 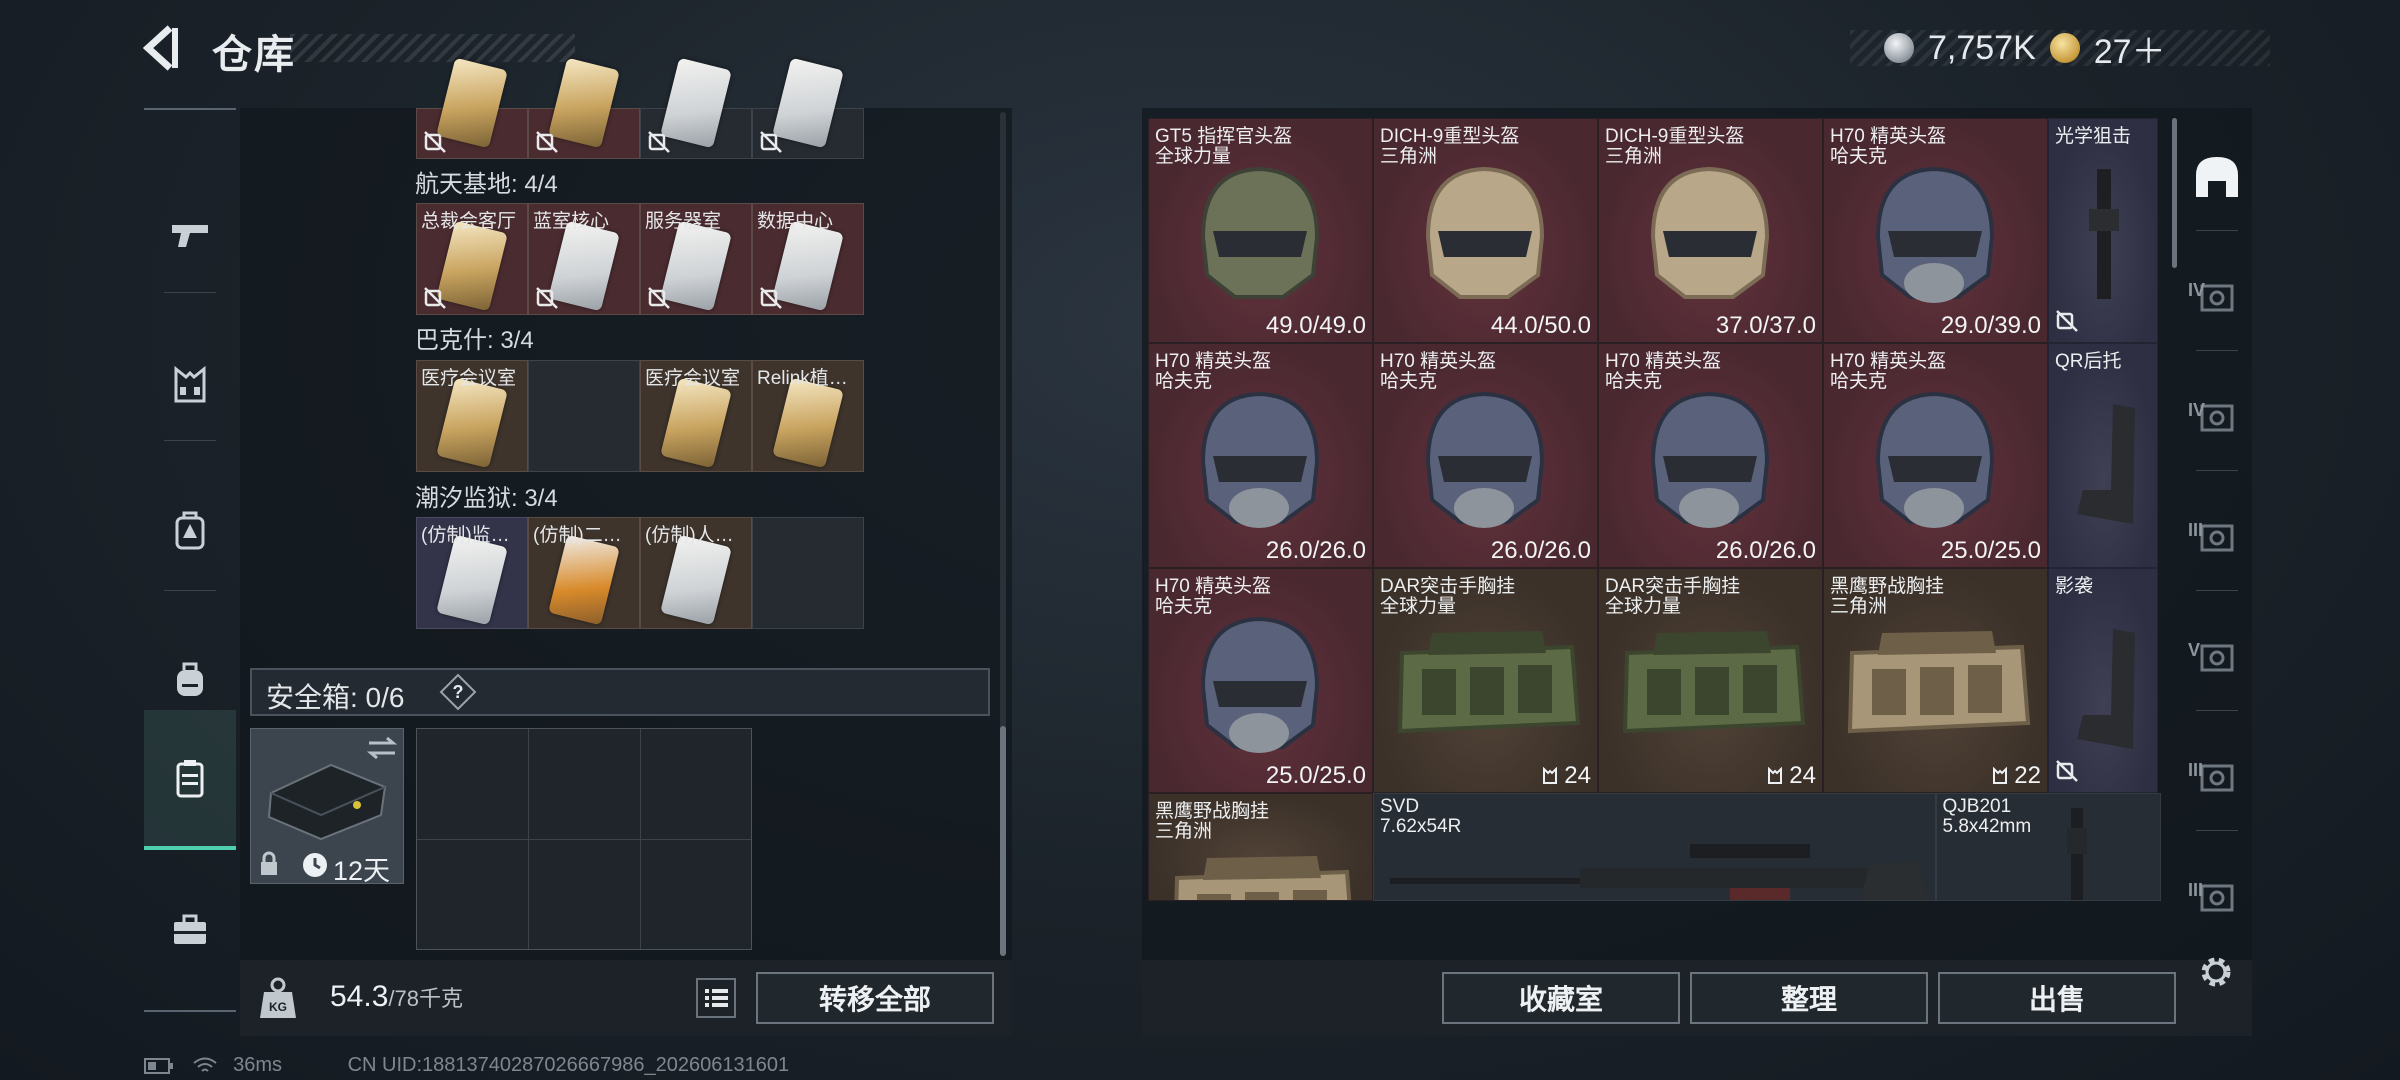 I want to click on inventory-item: H70 精英头盔 哈夫克 29.0/39.0, so click(x=1935, y=230).